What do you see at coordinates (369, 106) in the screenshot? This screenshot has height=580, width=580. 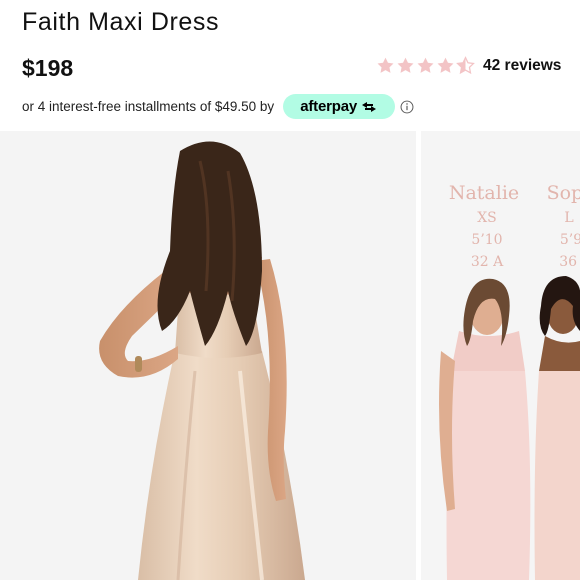 I see `afterpay-arrows-icon` at bounding box center [369, 106].